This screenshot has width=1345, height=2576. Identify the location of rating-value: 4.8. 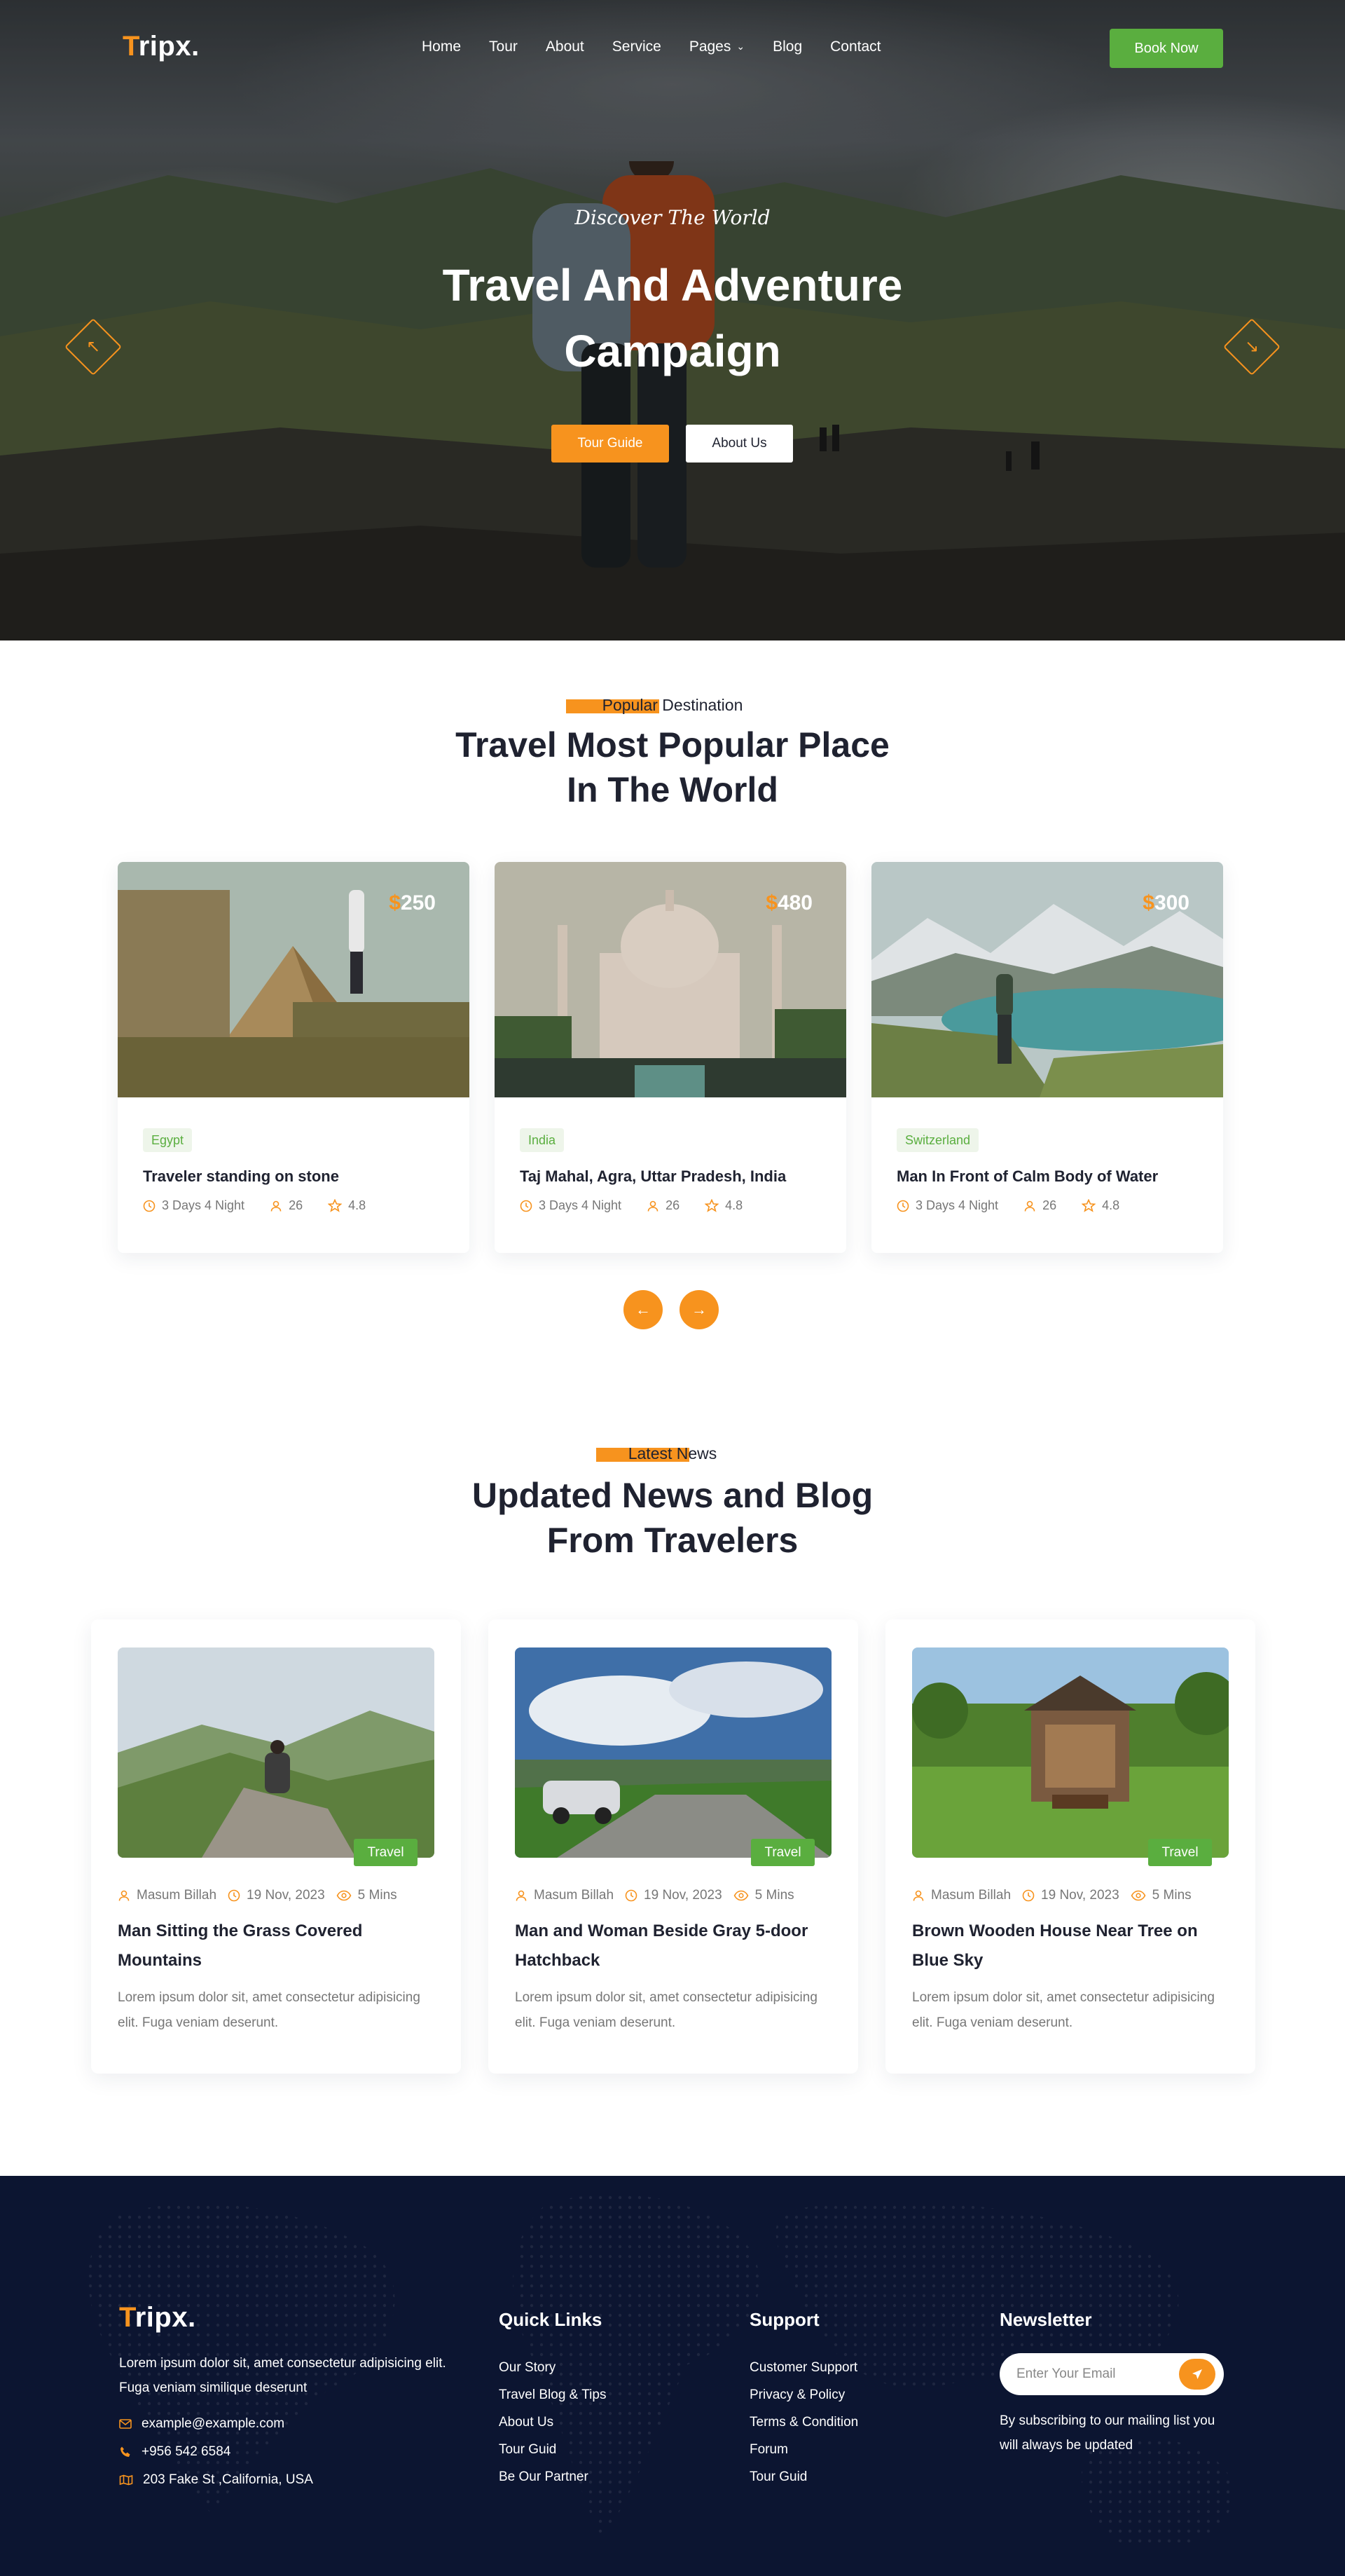
(734, 1205).